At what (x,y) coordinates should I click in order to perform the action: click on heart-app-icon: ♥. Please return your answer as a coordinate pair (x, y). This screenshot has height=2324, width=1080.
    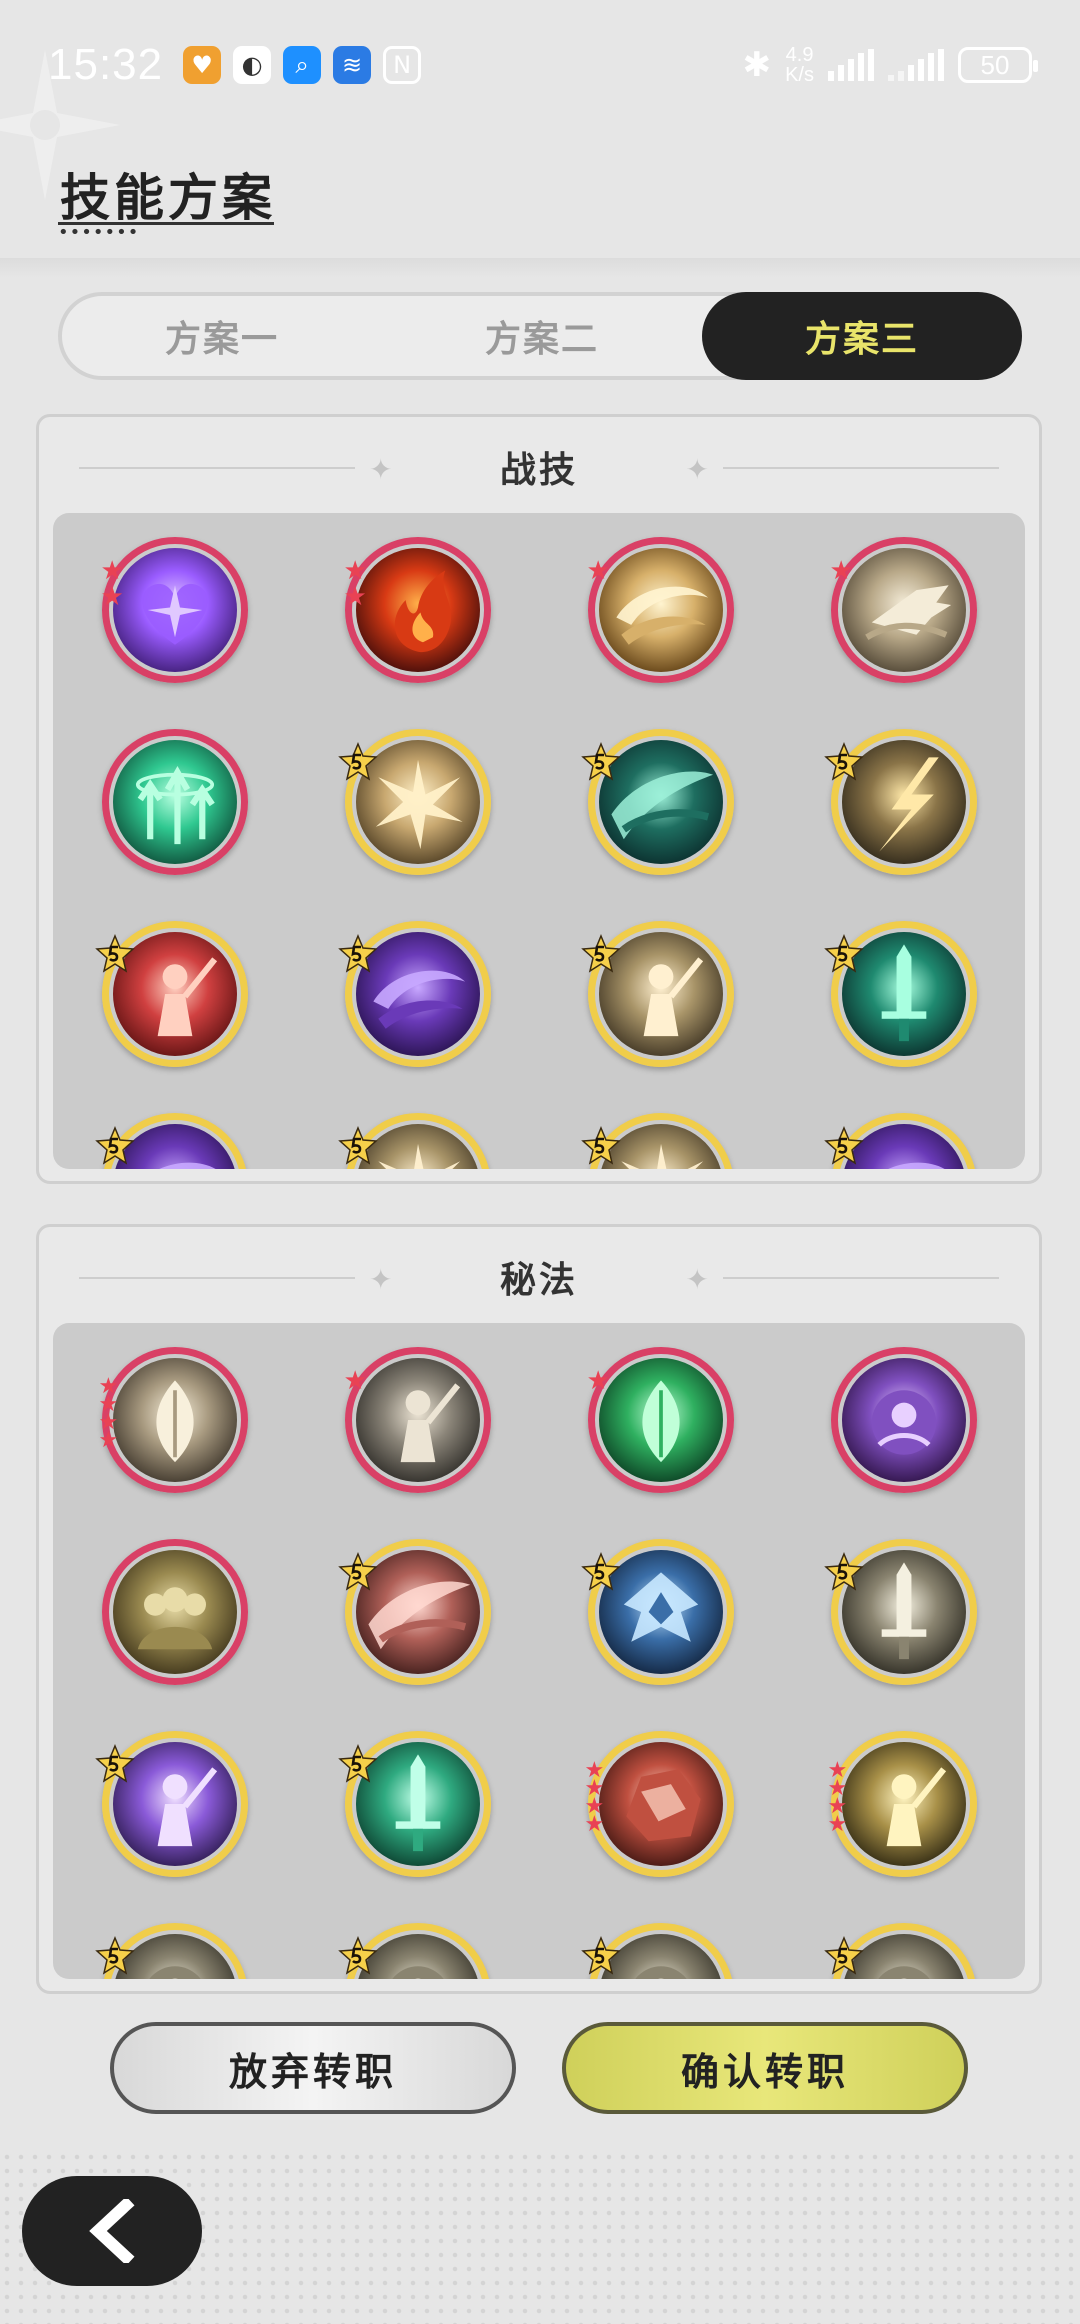
    Looking at the image, I should click on (202, 65).